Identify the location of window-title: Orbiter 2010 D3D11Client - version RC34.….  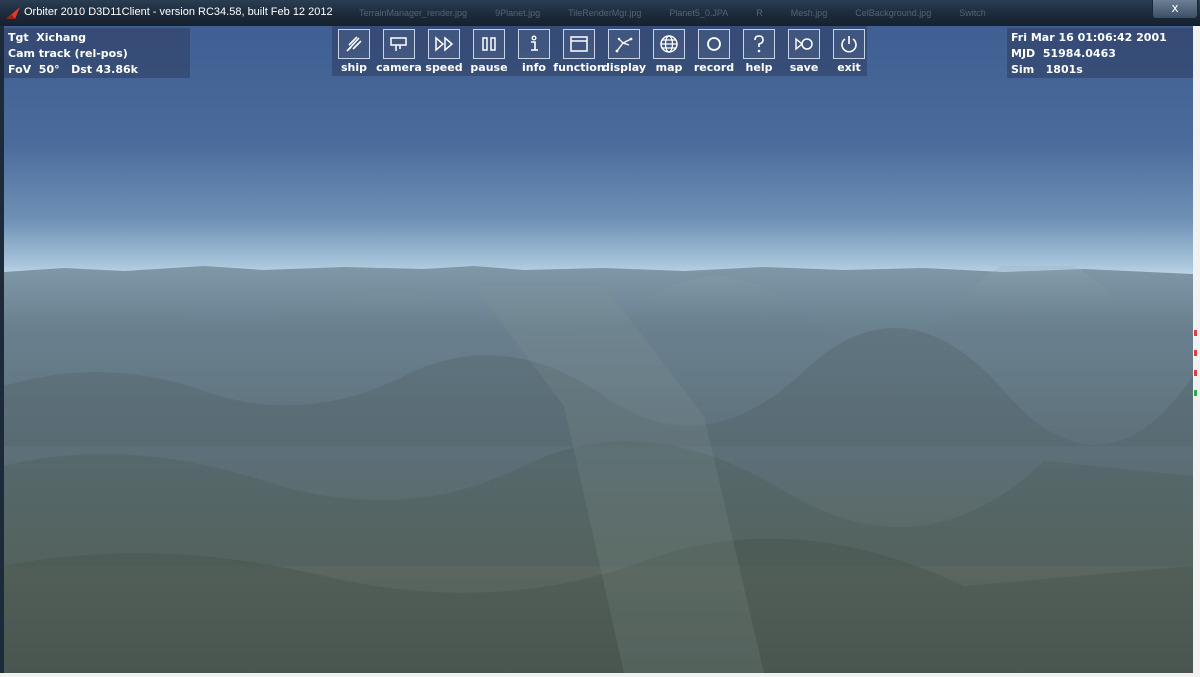
(178, 12).